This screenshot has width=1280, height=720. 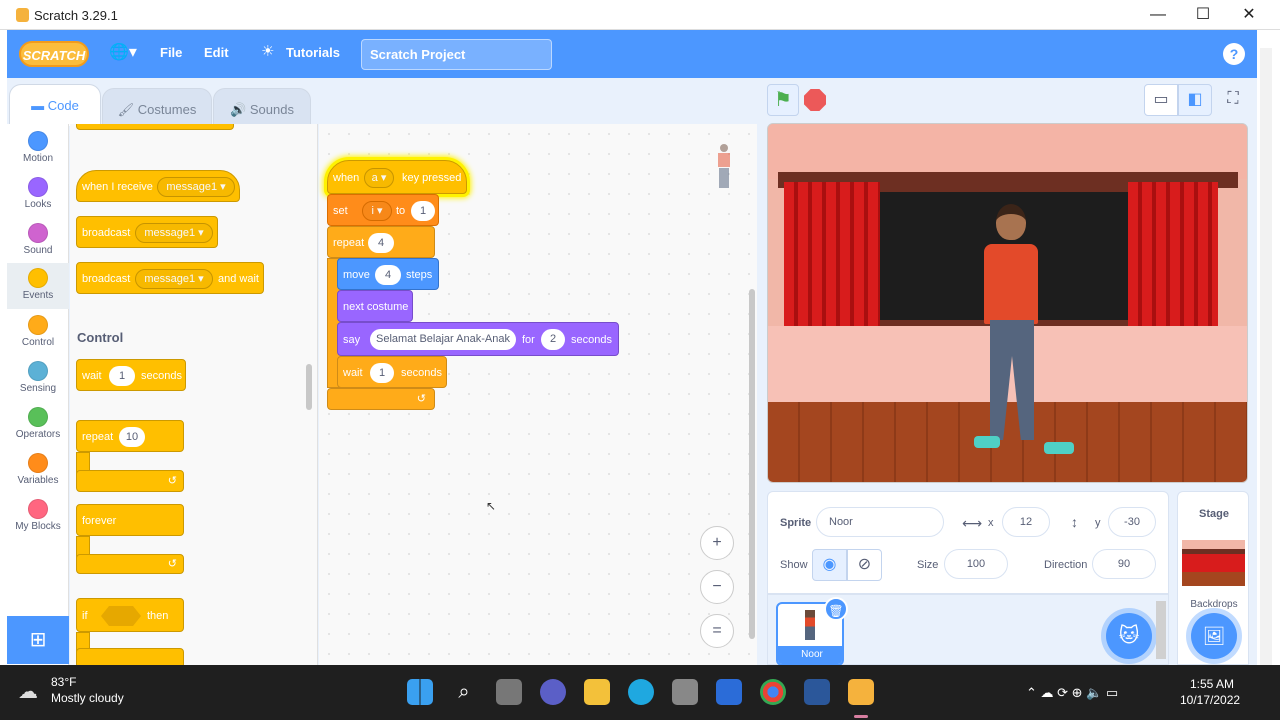 I want to click on category-my-blocks: My Blocks, so click(x=38, y=517).